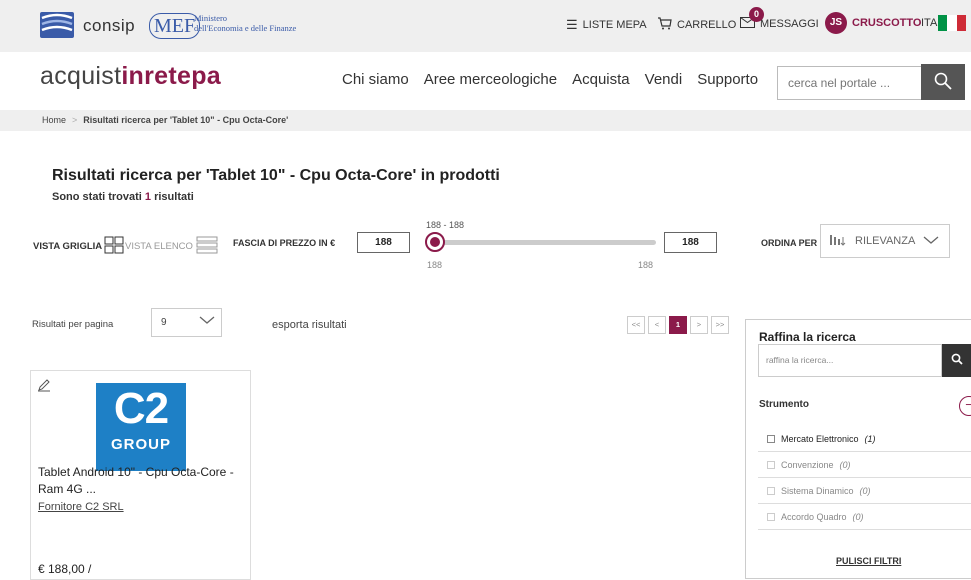 The height and width of the screenshot is (580, 971). What do you see at coordinates (97, 197) in the screenshot?
I see `result-count-prefix: Sono stati trovati` at bounding box center [97, 197].